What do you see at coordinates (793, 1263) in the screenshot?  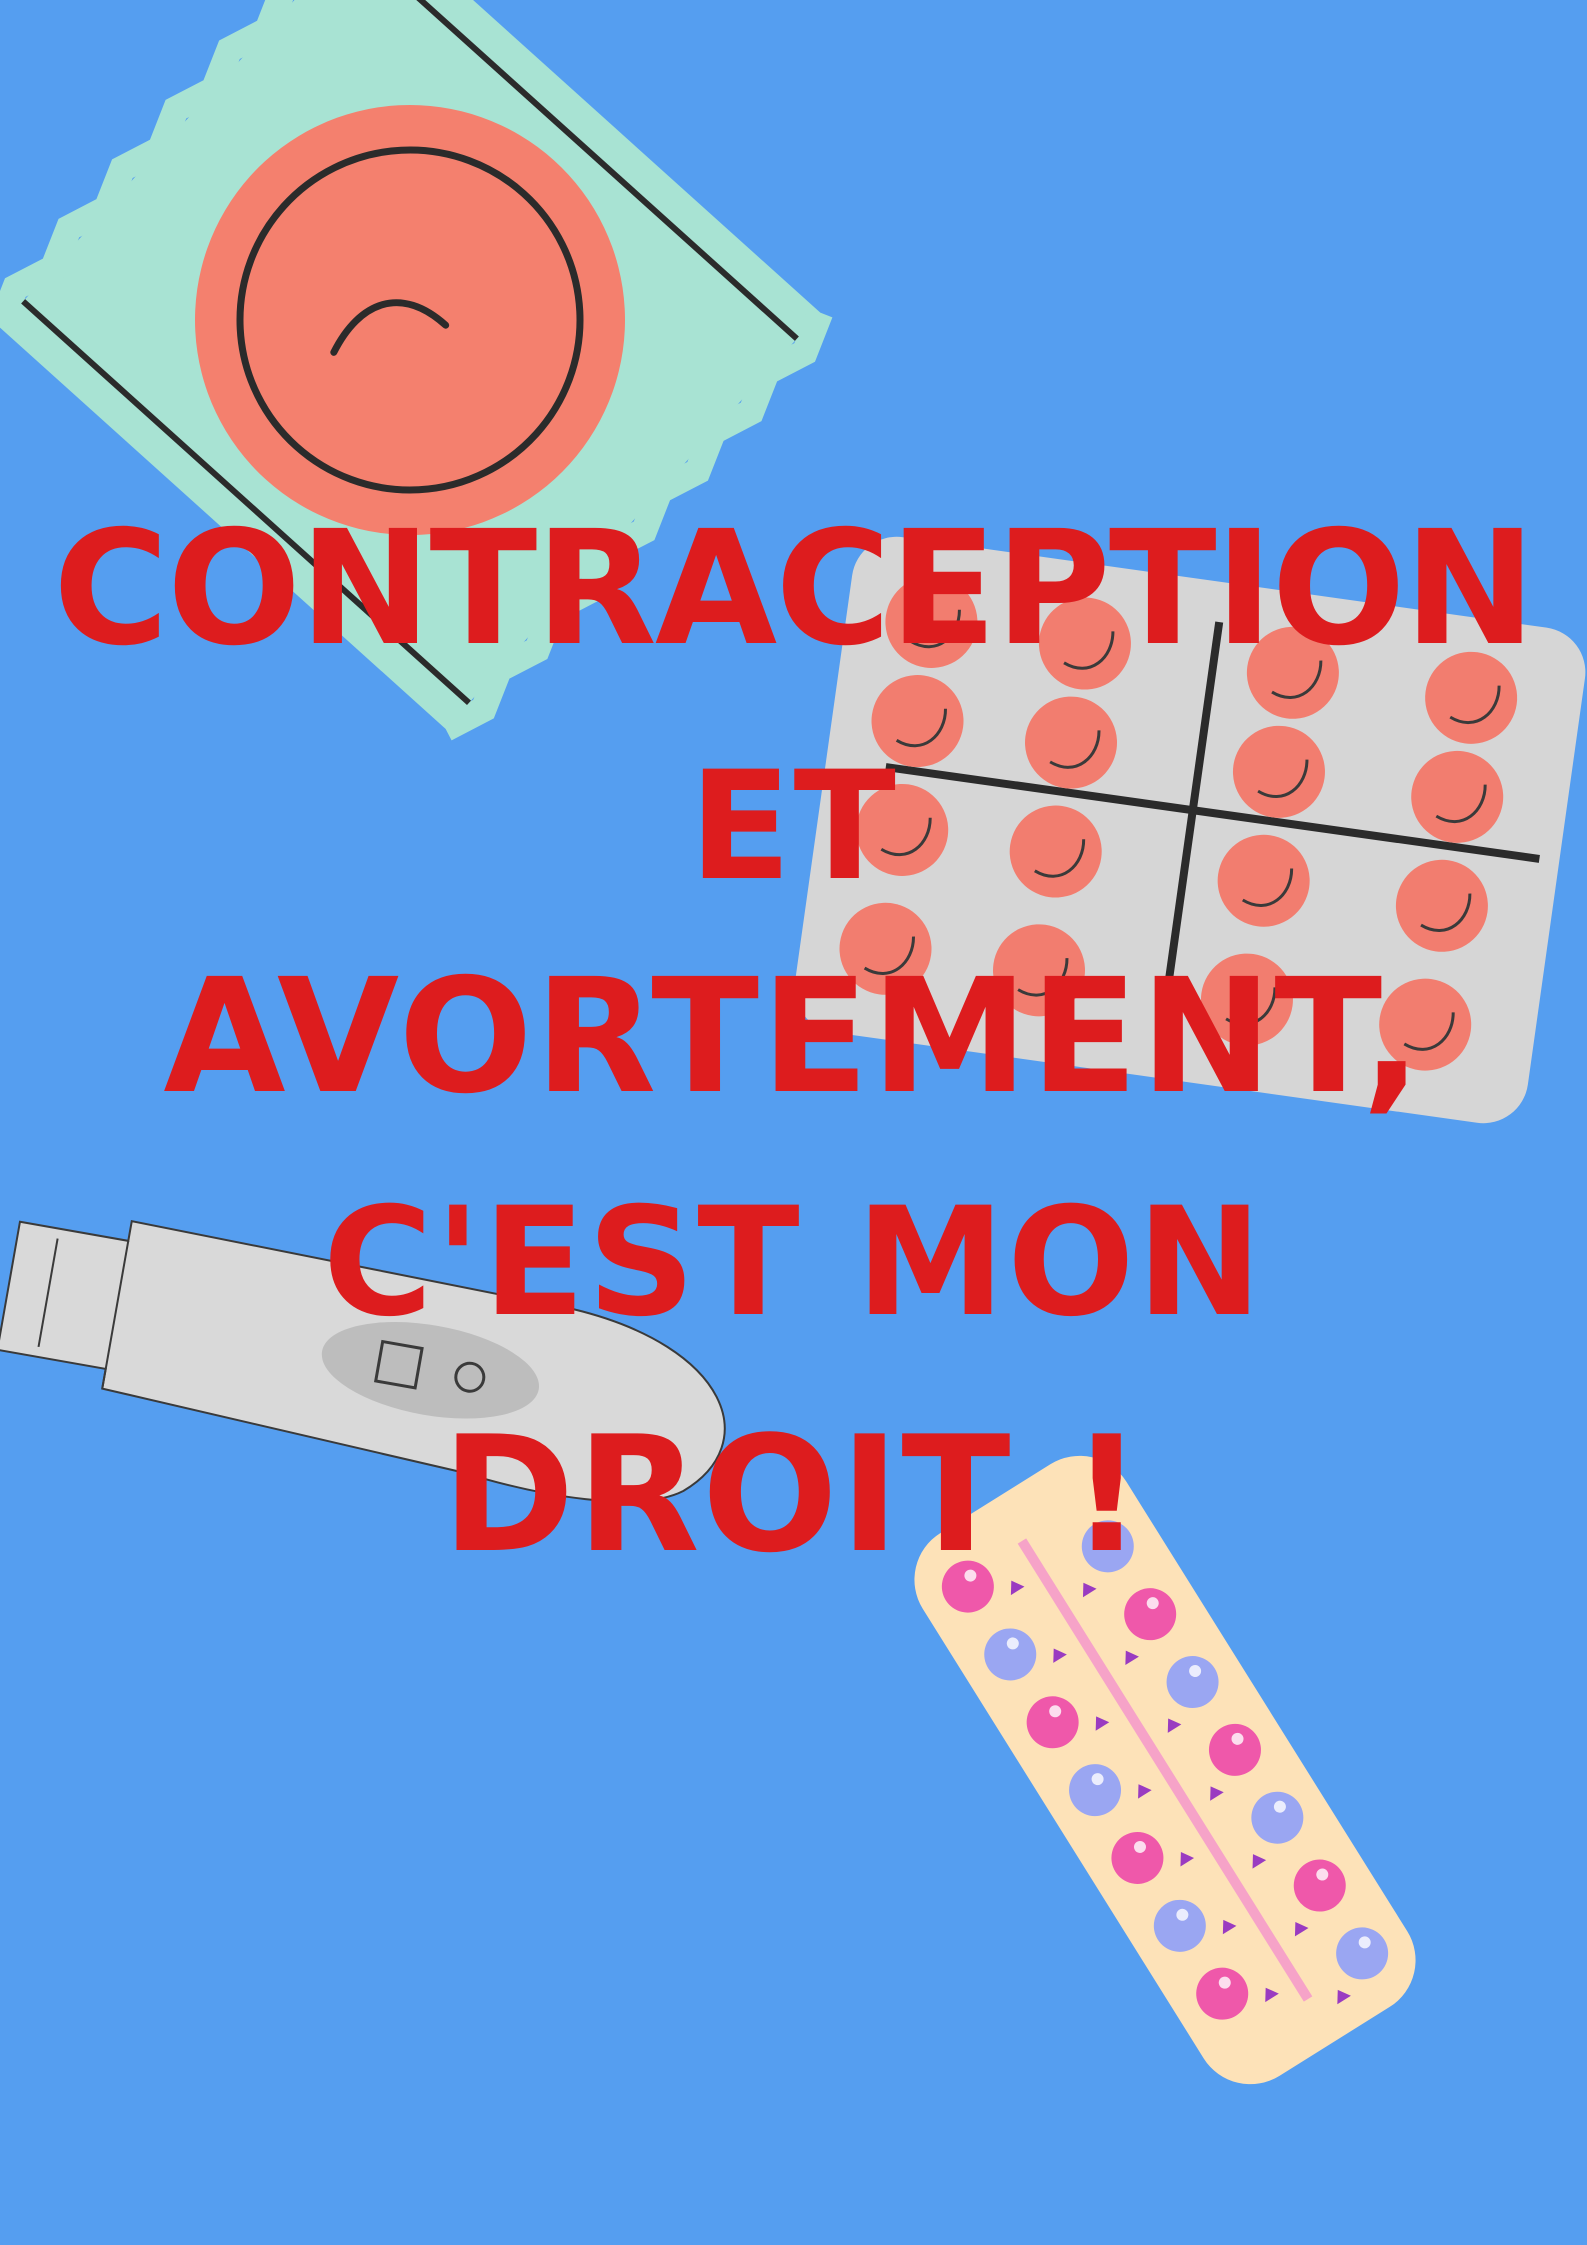 I see `headline-line-4: C'EST MON` at bounding box center [793, 1263].